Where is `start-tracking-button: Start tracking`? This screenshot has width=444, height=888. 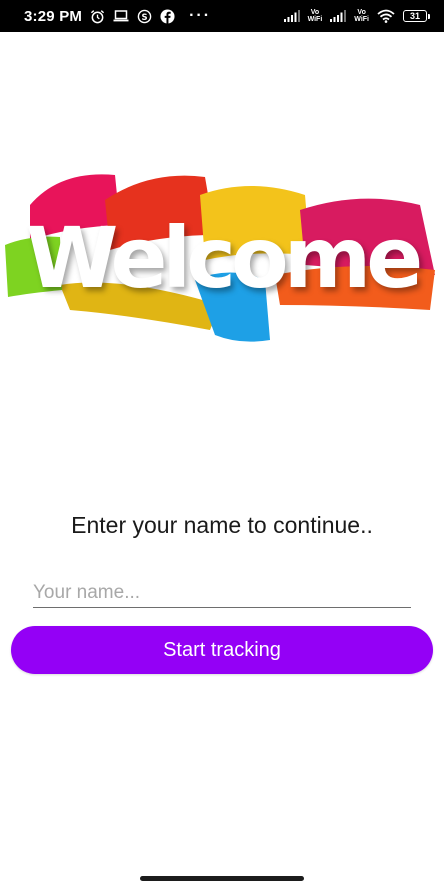
start-tracking-button: Start tracking is located at coordinates (222, 650).